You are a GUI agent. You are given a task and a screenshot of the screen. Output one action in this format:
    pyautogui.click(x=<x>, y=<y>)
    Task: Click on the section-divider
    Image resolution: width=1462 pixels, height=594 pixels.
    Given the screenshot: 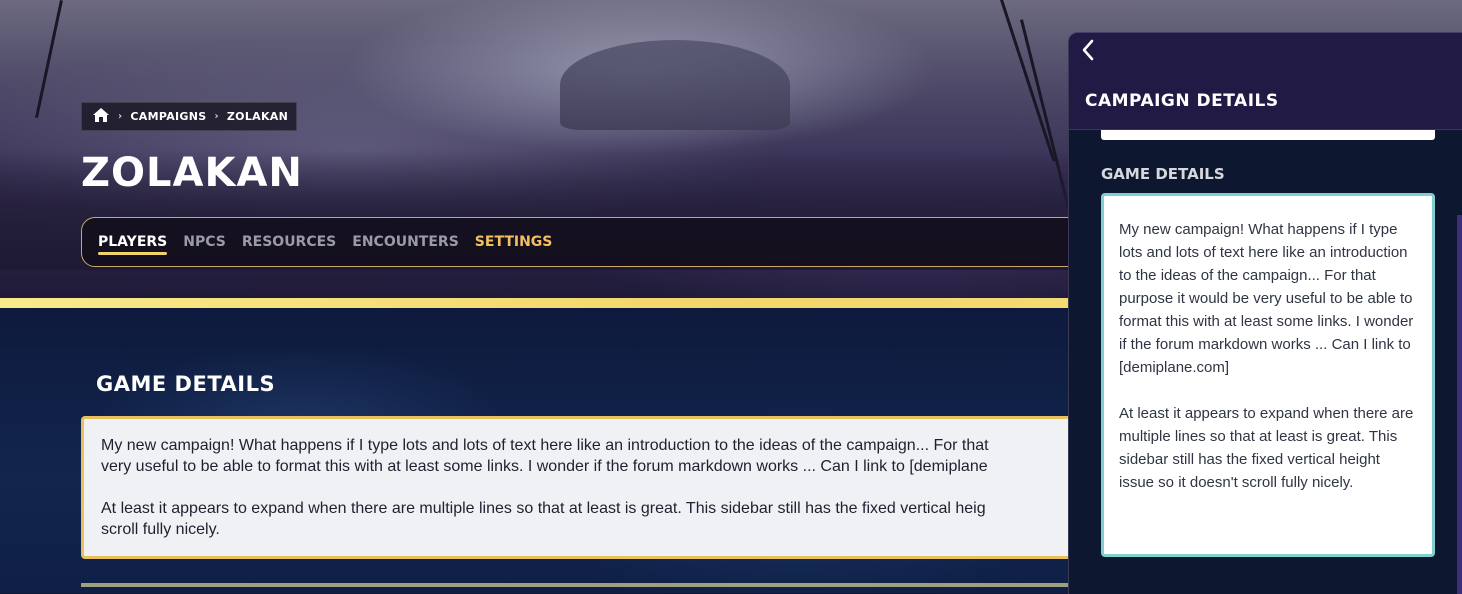 What is the action you would take?
    pyautogui.click(x=576, y=585)
    